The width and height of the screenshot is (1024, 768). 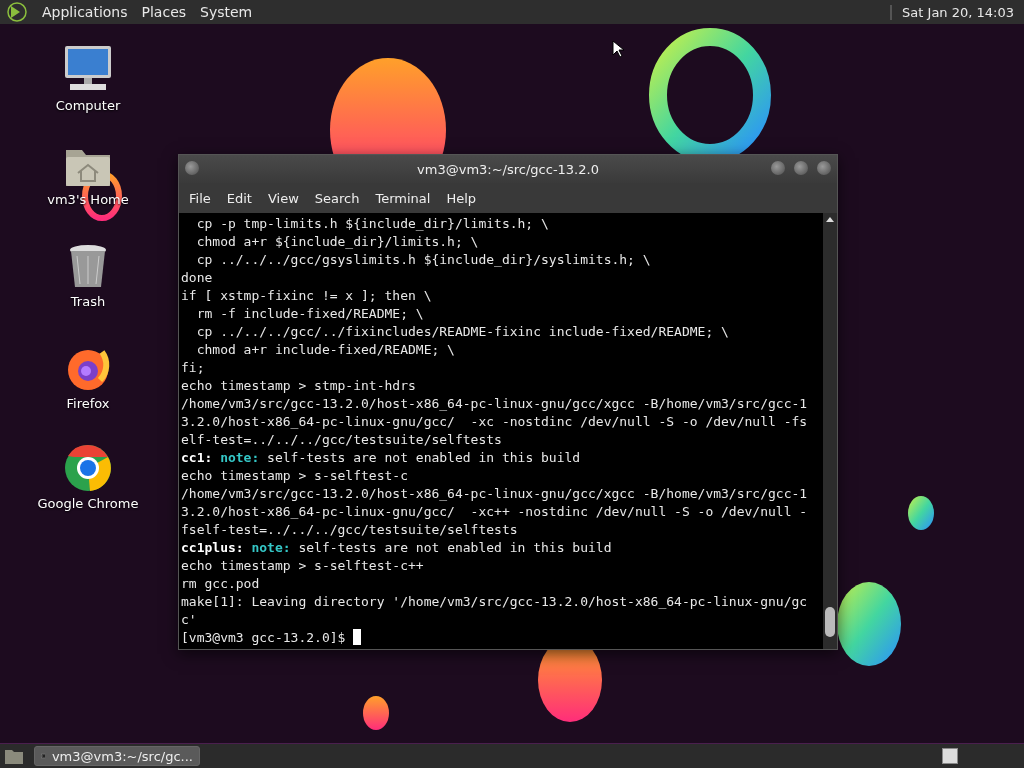 What do you see at coordinates (88, 468) in the screenshot?
I see `chrome-icon` at bounding box center [88, 468].